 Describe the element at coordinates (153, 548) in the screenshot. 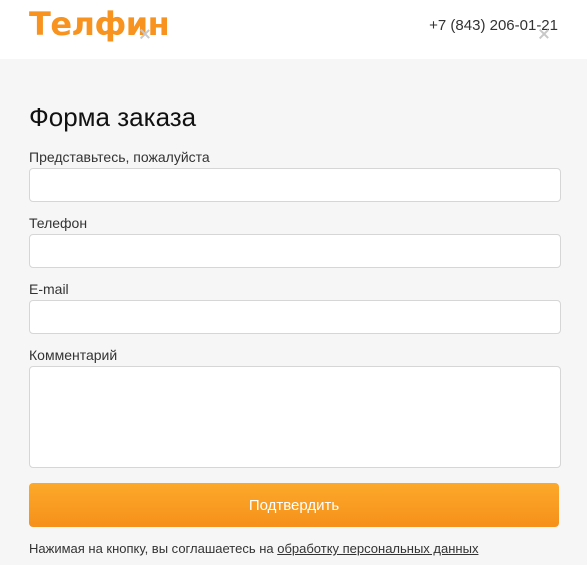

I see `agreement-text: Нажимая на кнопку, вы соглашаетесь на` at that location.